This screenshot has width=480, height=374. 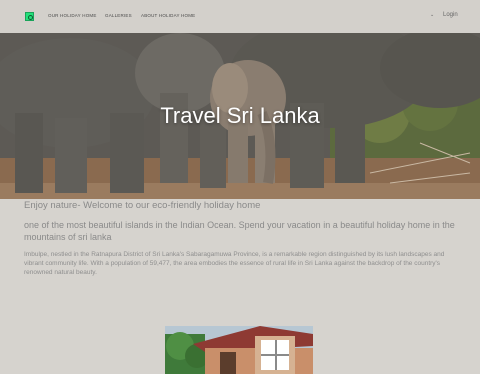 I want to click on chevron-down-icon: ⌄, so click(x=432, y=15).